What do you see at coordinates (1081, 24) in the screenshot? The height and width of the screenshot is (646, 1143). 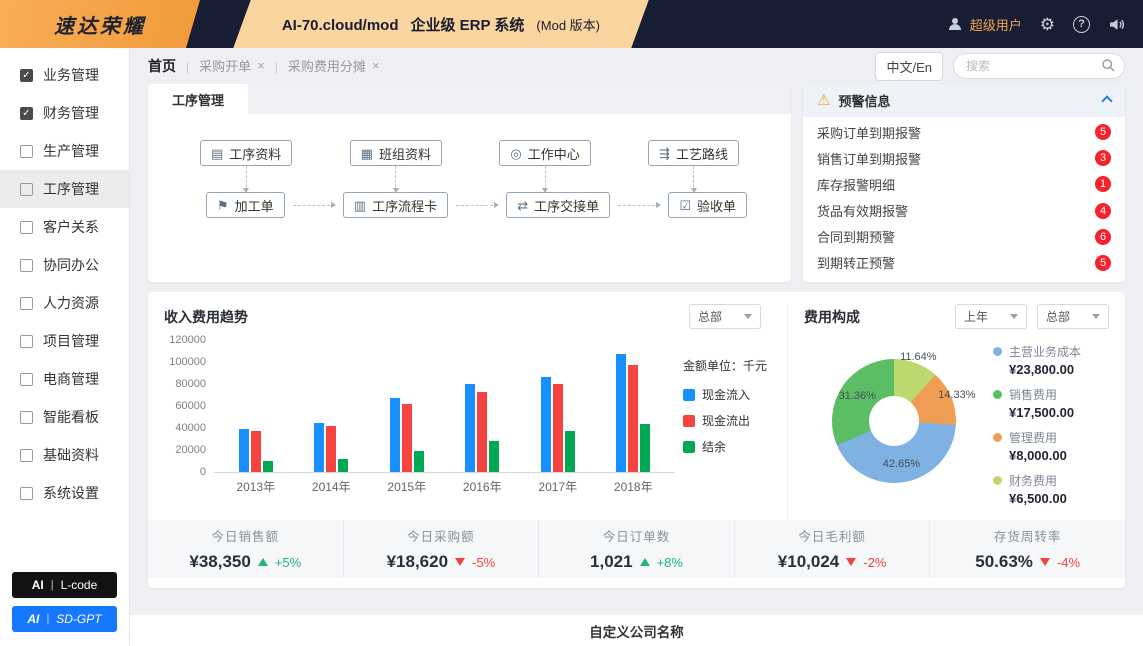 I see `help-icon: ?` at bounding box center [1081, 24].